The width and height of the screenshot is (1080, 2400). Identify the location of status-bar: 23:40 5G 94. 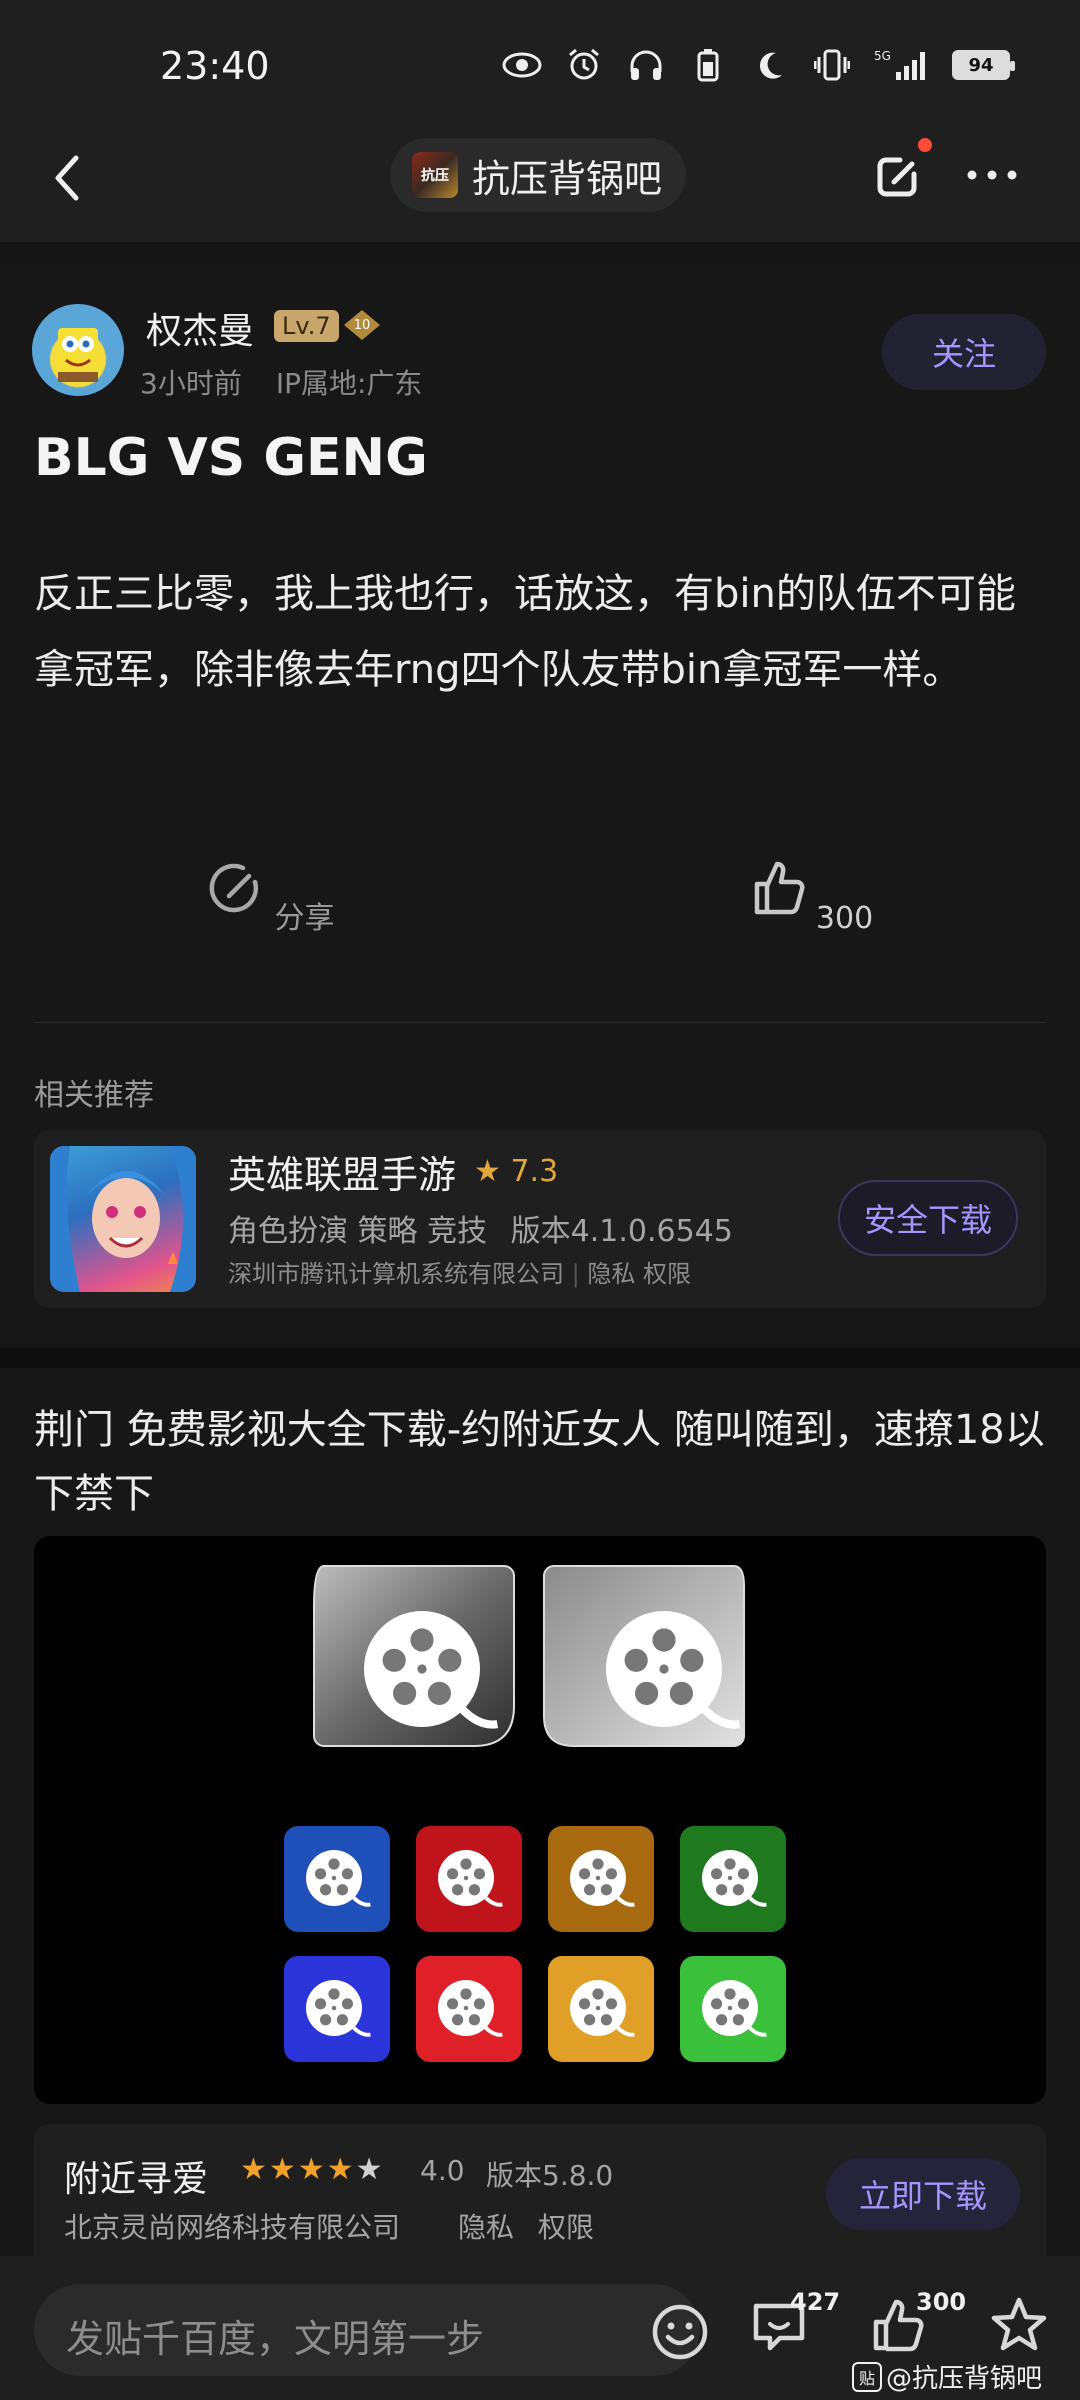
(540, 60).